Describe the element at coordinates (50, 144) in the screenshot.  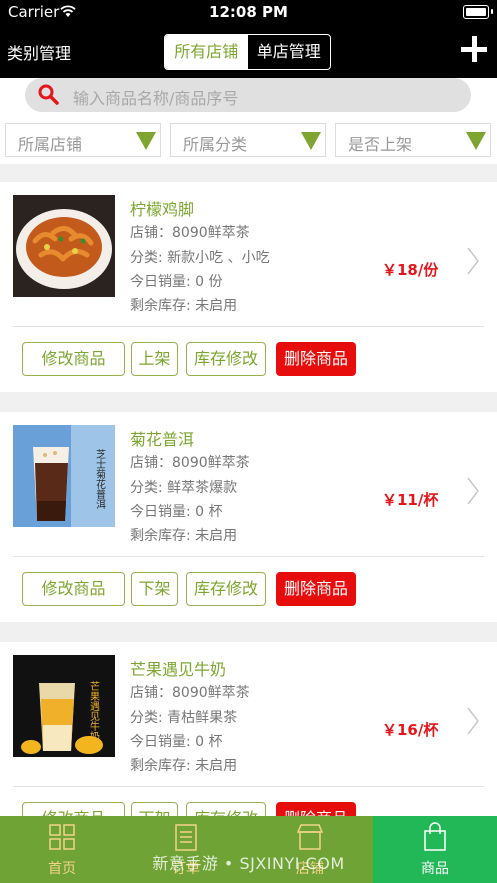
I see `filter-label: 所属店铺` at that location.